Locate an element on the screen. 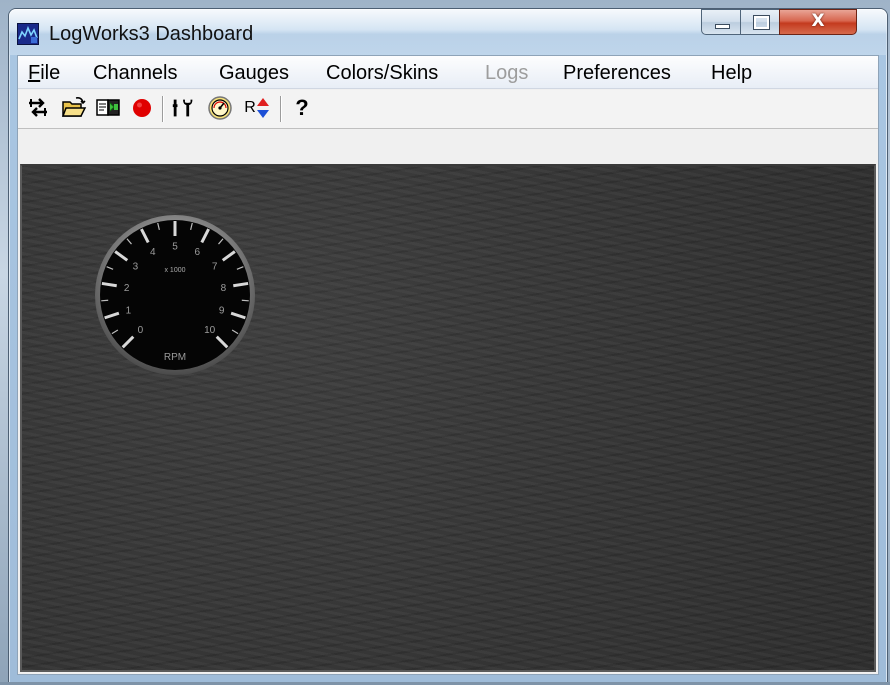 The width and height of the screenshot is (890, 685). menu-channels: Channels is located at coordinates (135, 73).